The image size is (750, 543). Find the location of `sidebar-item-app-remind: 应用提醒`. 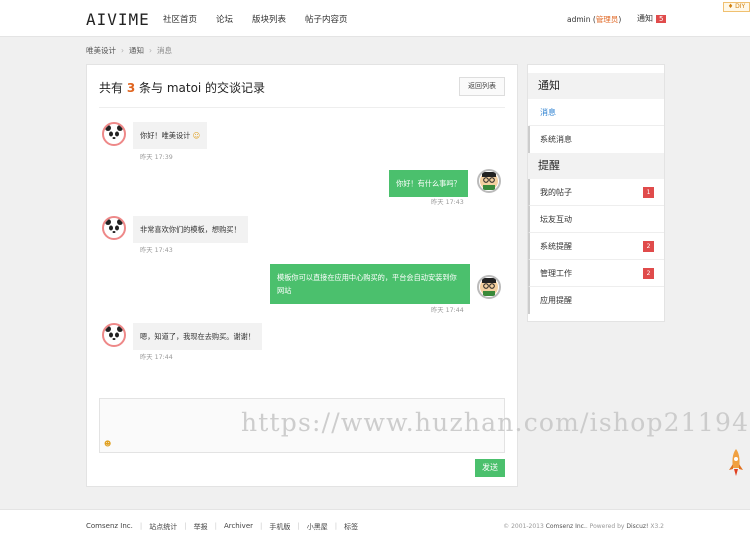

sidebar-item-app-remind: 应用提醒 is located at coordinates (596, 300).